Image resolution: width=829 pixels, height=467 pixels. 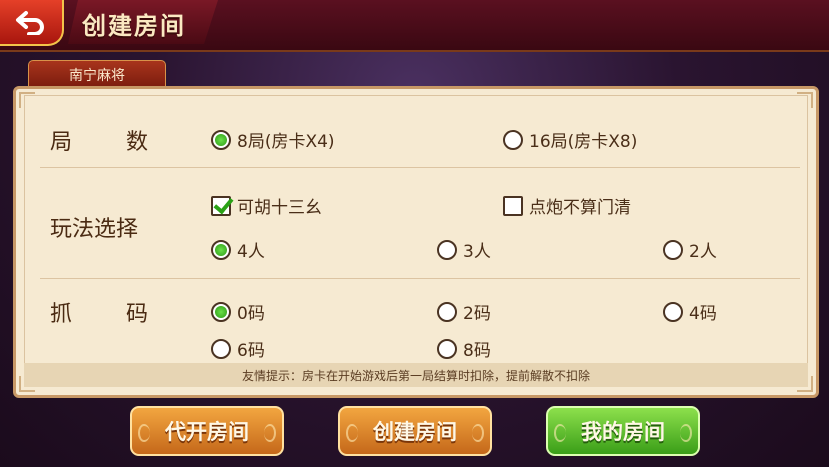 I want to click on checkbox-checked-icon, so click(x=221, y=205).